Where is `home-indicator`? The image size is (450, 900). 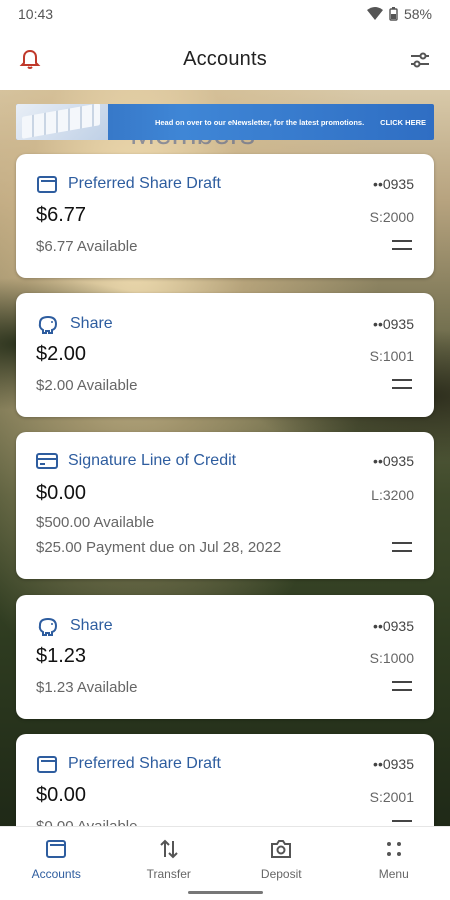
home-indicator is located at coordinates (225, 892).